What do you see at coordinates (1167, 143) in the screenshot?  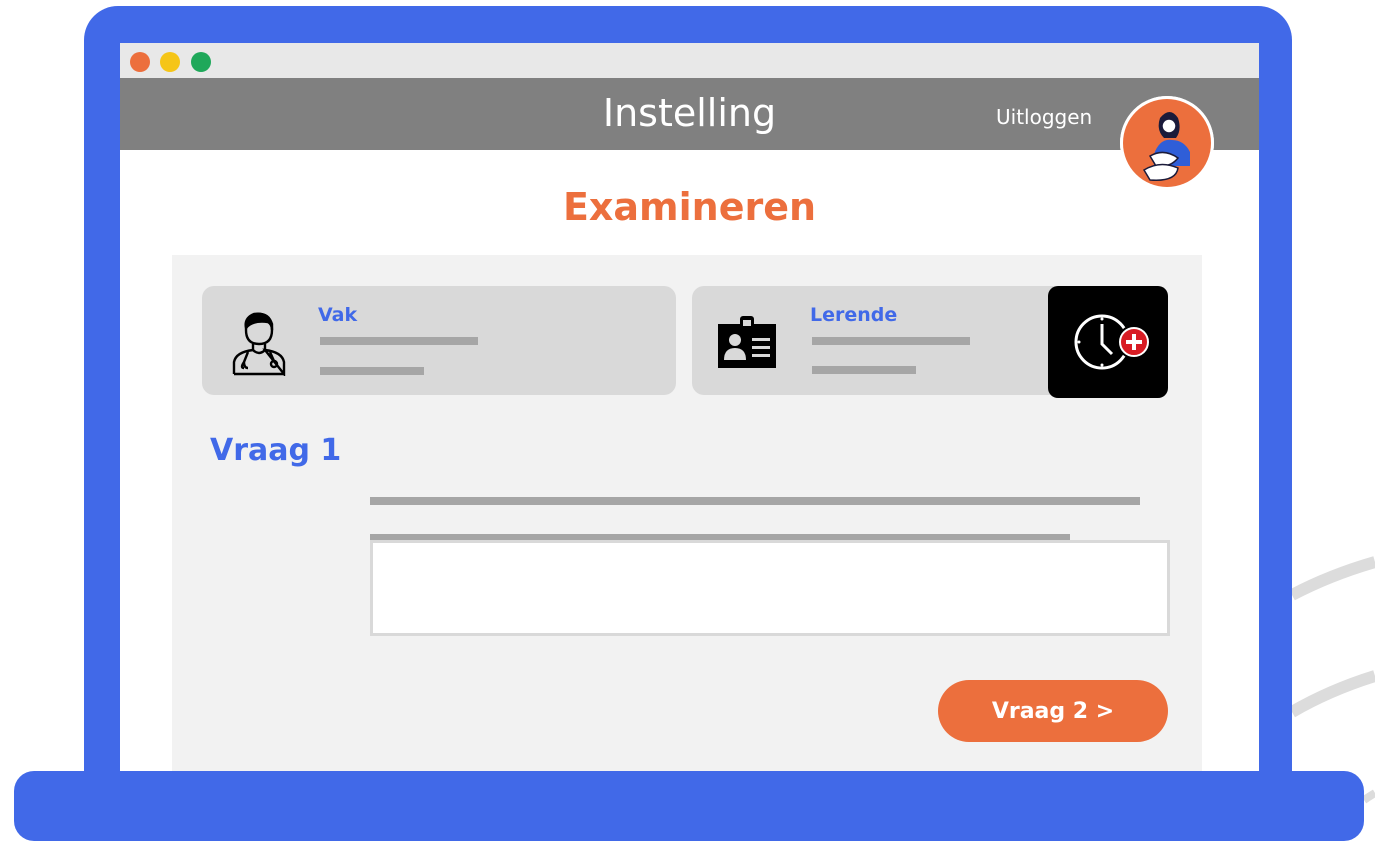 I see `user-avatar-icon` at bounding box center [1167, 143].